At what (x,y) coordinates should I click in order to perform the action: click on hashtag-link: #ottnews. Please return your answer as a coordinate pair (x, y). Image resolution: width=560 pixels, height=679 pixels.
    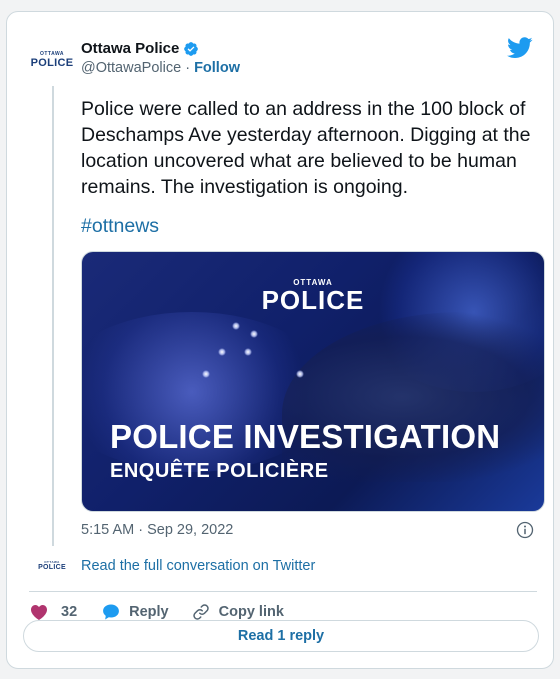
    Looking at the image, I should click on (120, 226).